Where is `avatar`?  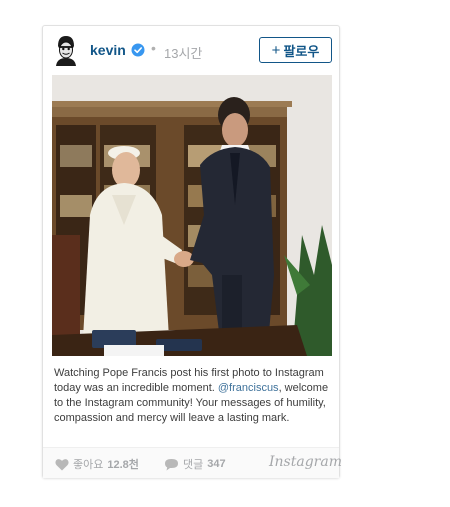 avatar is located at coordinates (66, 50).